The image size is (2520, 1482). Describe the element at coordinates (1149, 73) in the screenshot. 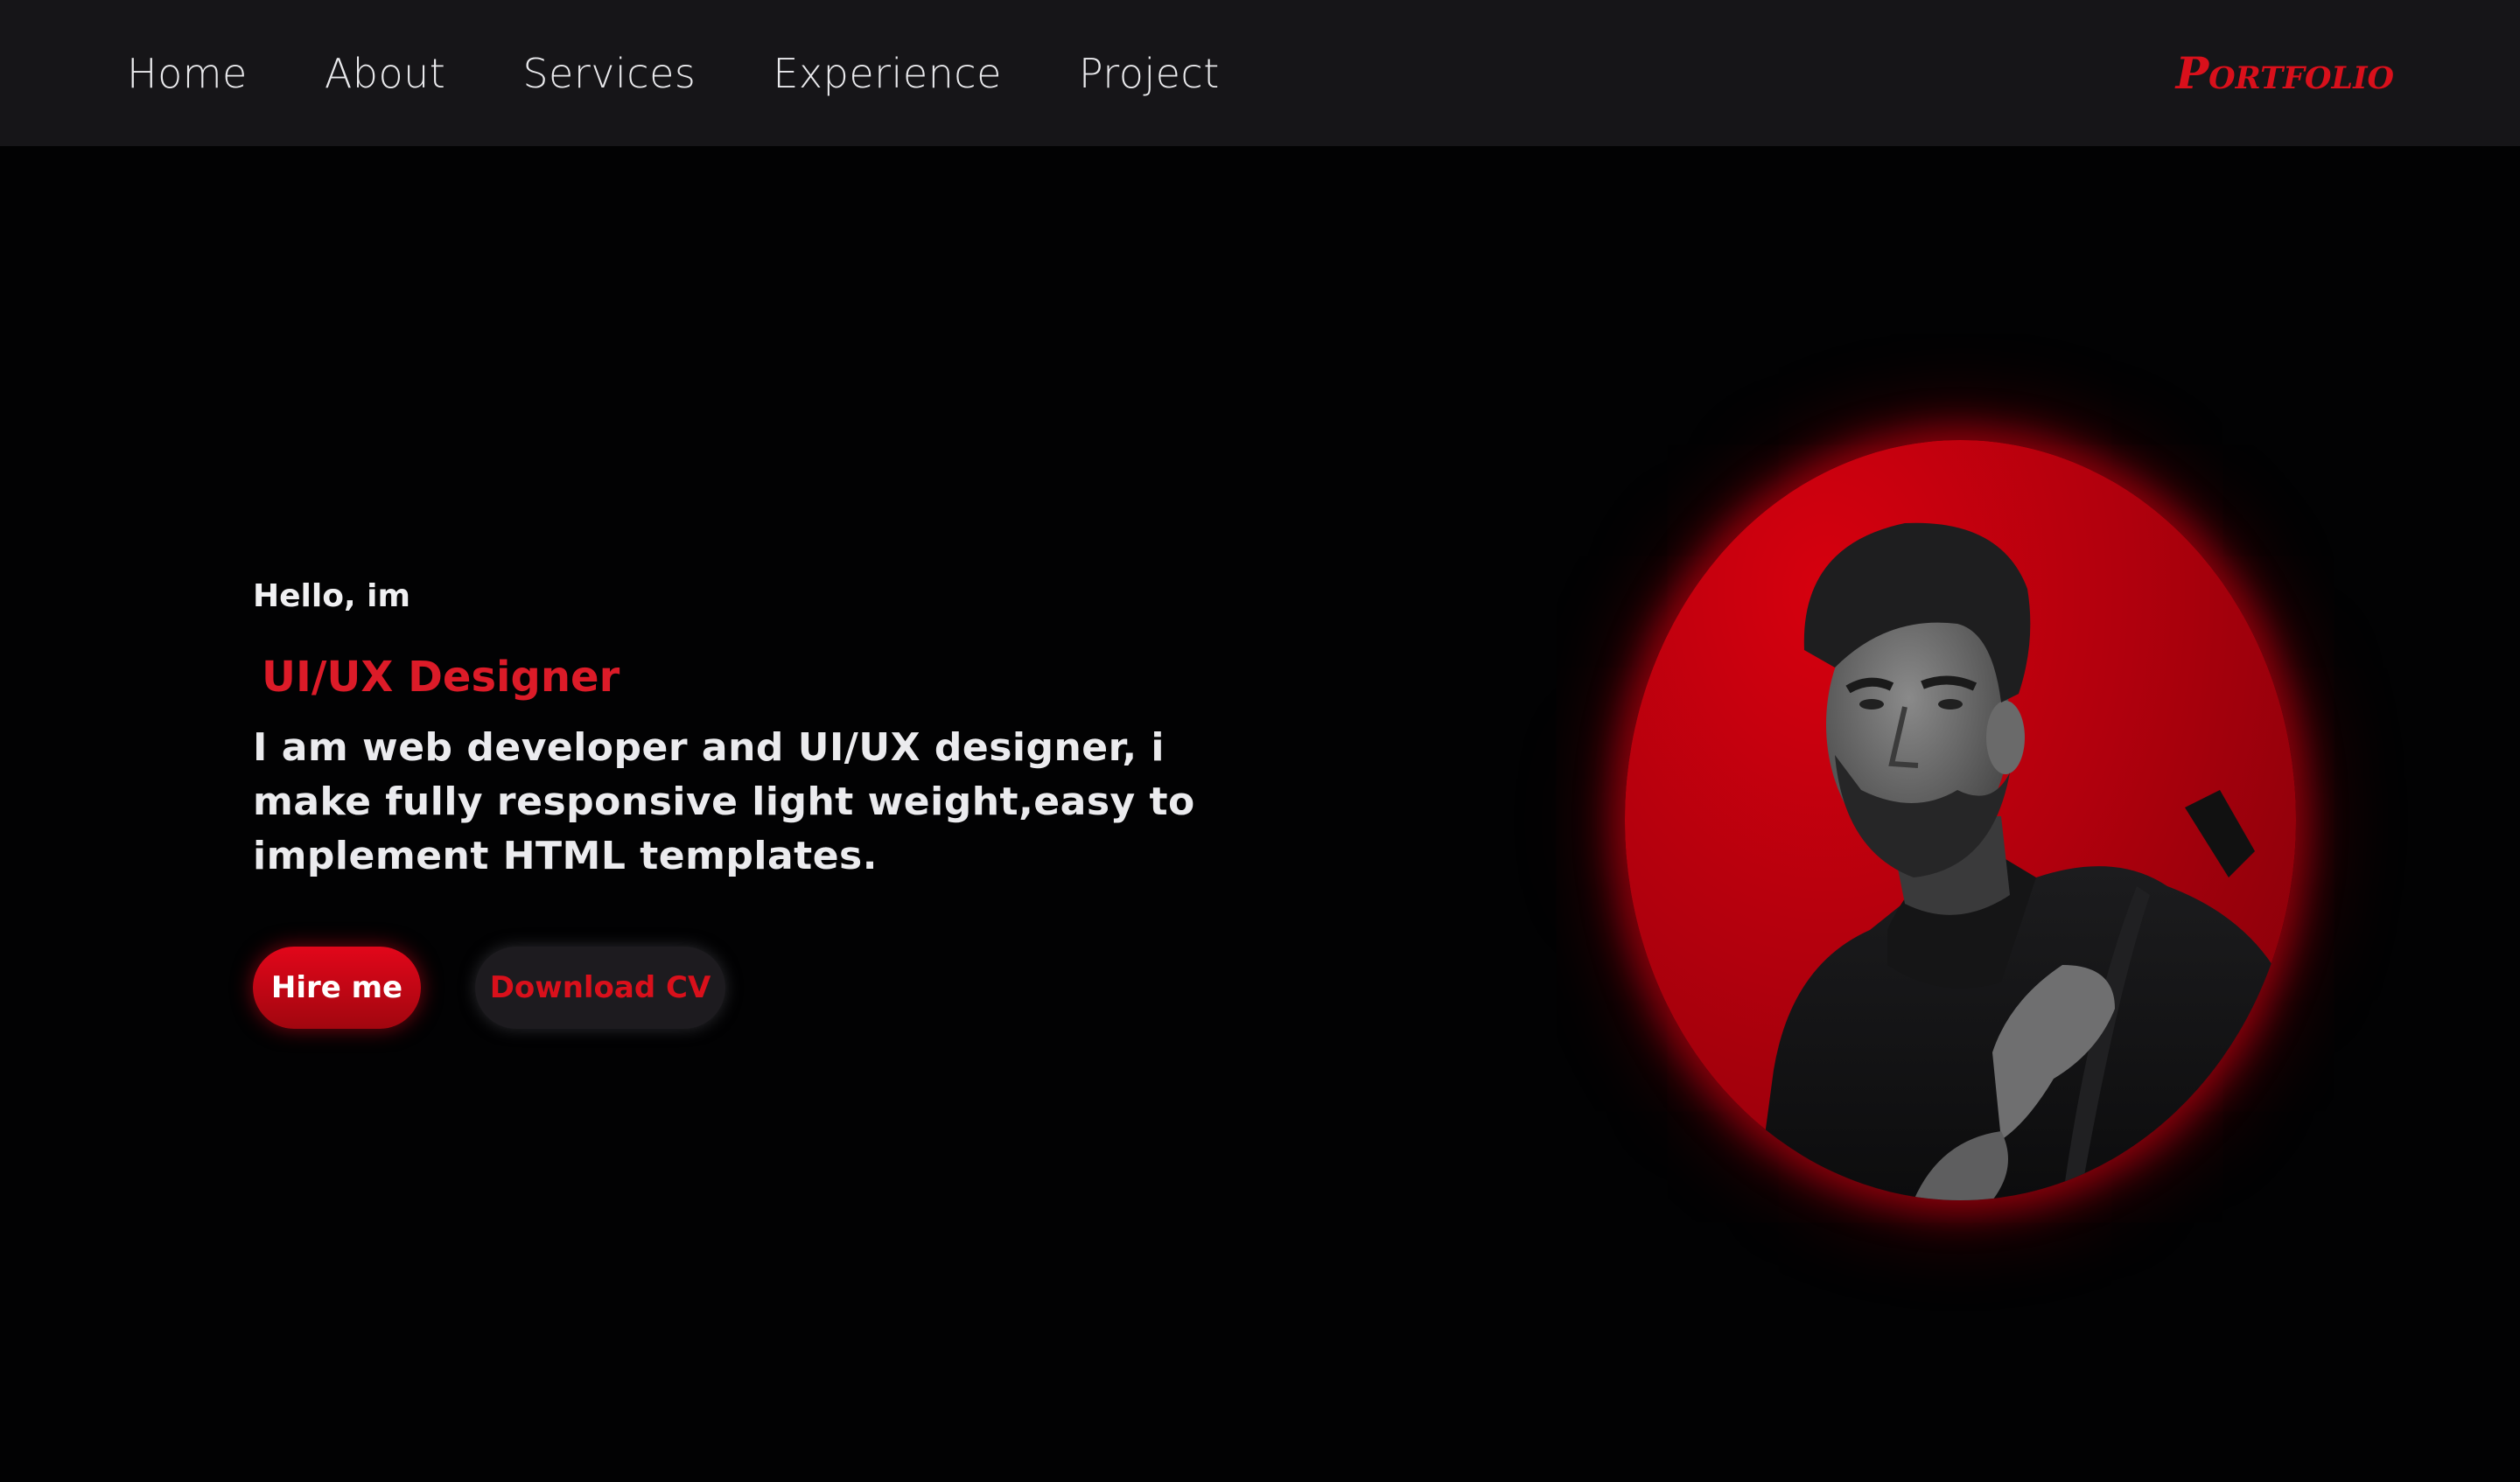

I see `nav-project-link: Project` at that location.